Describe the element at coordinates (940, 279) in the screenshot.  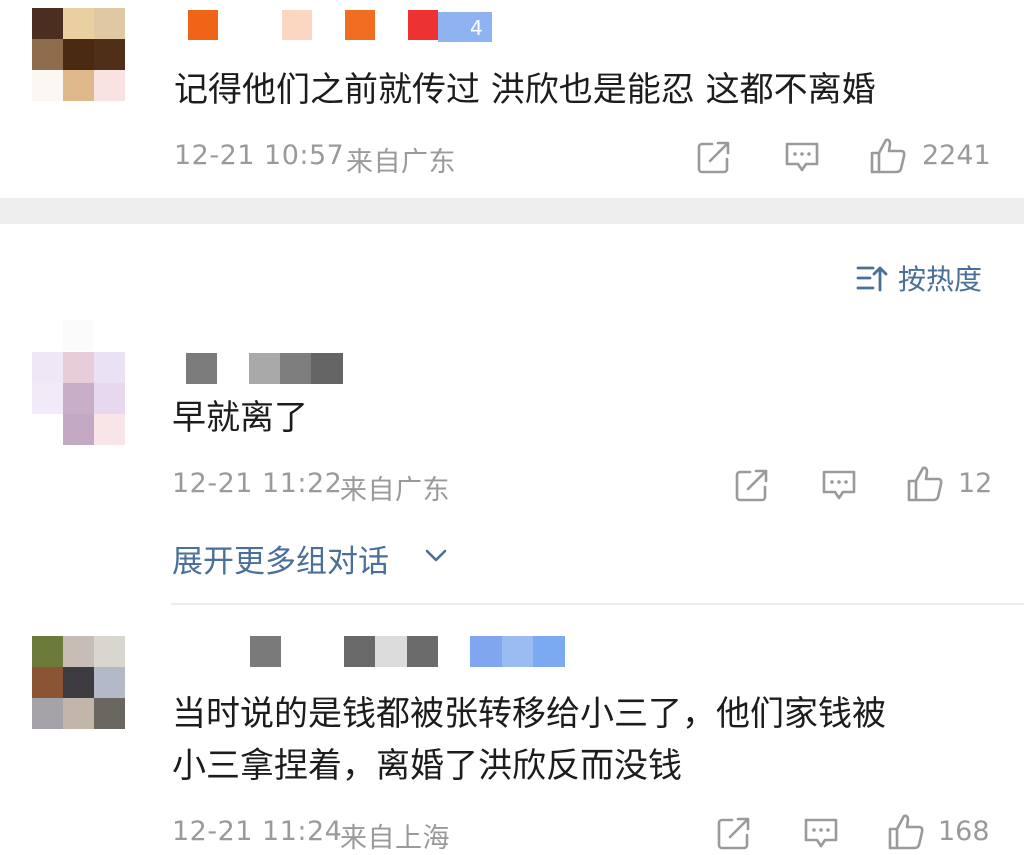
I see `sort-label: 按热度` at that location.